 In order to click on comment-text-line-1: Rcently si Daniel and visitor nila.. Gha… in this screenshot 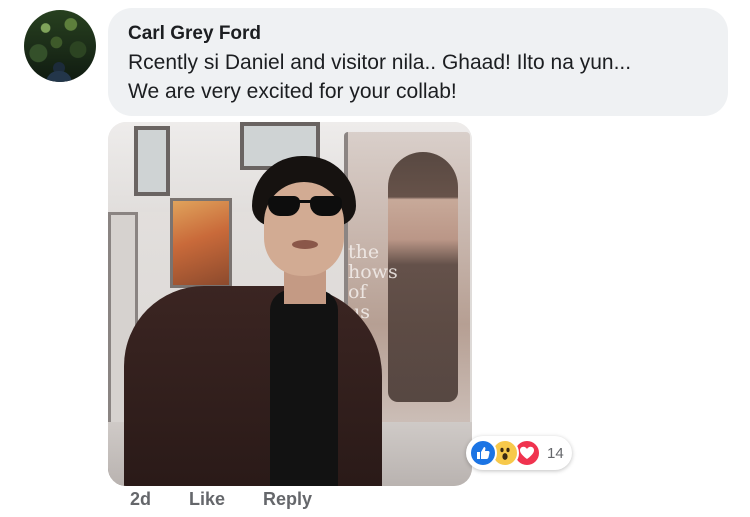, I will do `click(380, 62)`.